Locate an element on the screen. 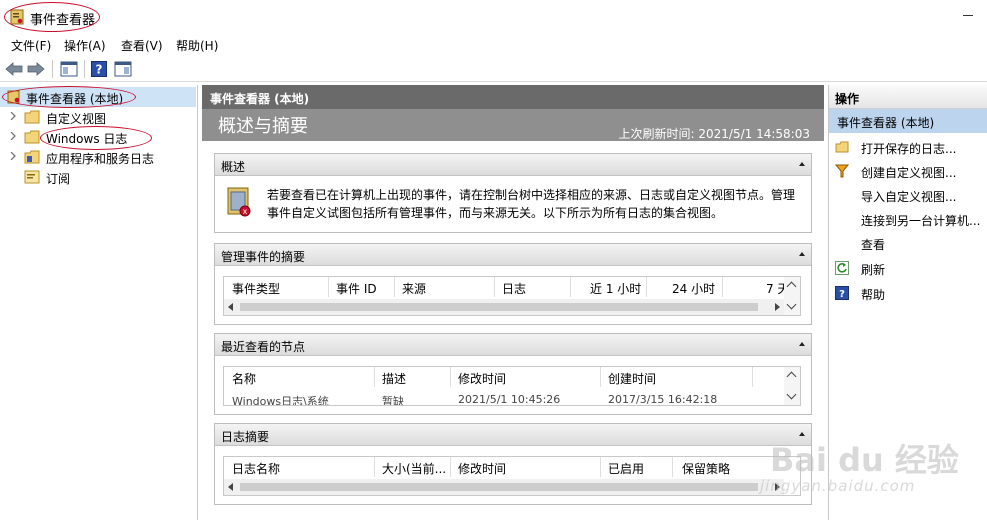 The height and width of the screenshot is (520, 987). minimize-button is located at coordinates (969, 15).